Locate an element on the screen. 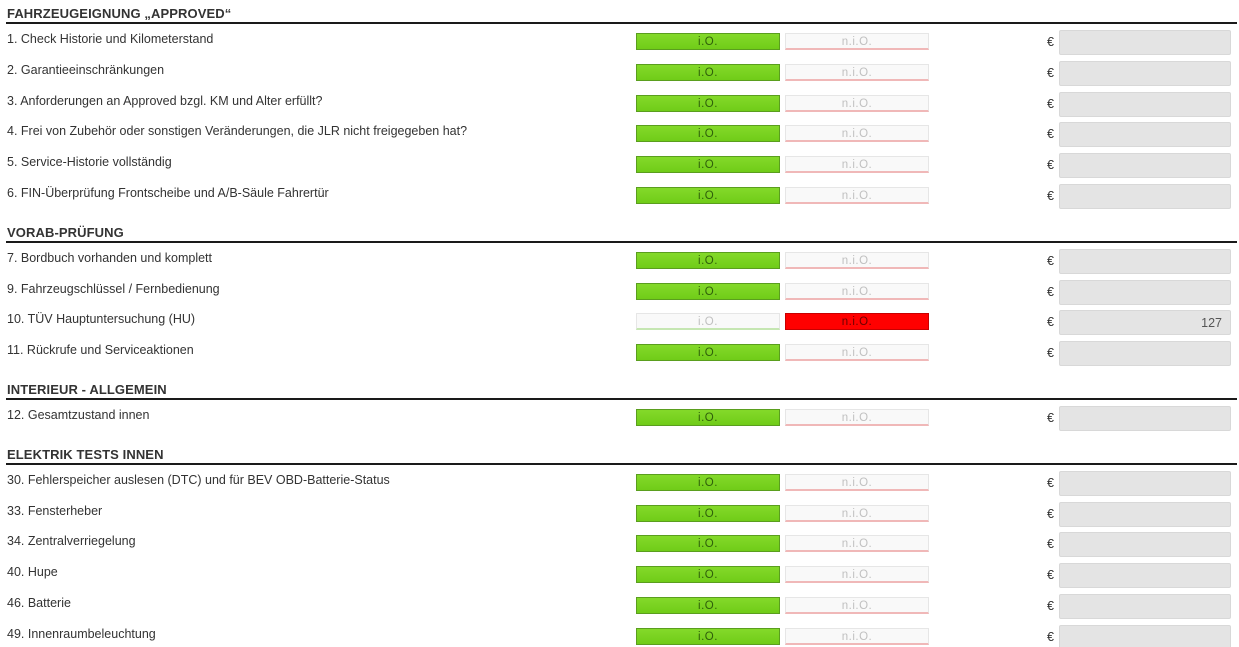 The width and height of the screenshot is (1239, 647). section-rows: 12. Gesamtzustand innen i.O. n.i.O. € is located at coordinates (621, 420).